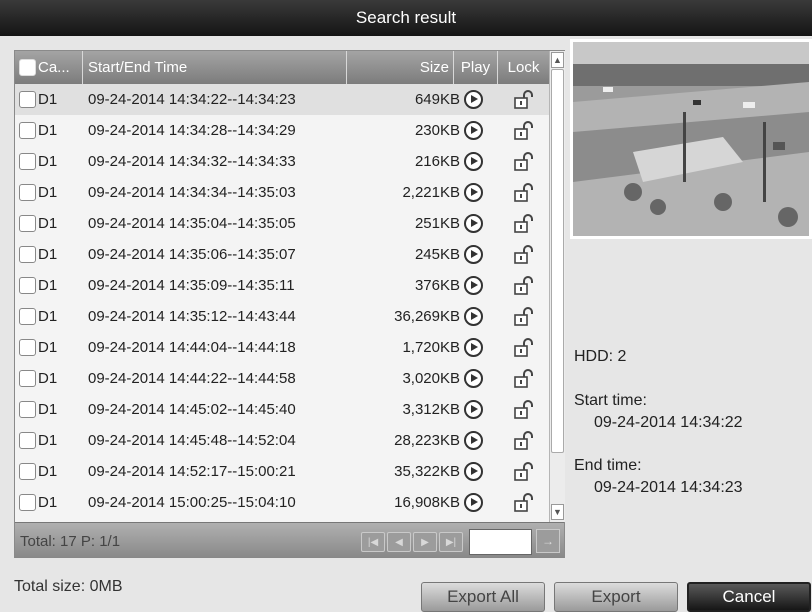 The height and width of the screenshot is (612, 812). What do you see at coordinates (282, 192) in the screenshot?
I see `table-row: D1 09-24-2014 14:34:34--14:35:03 2,221KB` at bounding box center [282, 192].